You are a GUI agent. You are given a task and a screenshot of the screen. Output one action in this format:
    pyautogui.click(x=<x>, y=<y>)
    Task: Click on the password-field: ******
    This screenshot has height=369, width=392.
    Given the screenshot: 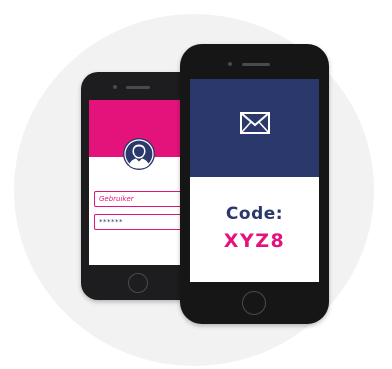 What is the action you would take?
    pyautogui.click(x=141, y=222)
    